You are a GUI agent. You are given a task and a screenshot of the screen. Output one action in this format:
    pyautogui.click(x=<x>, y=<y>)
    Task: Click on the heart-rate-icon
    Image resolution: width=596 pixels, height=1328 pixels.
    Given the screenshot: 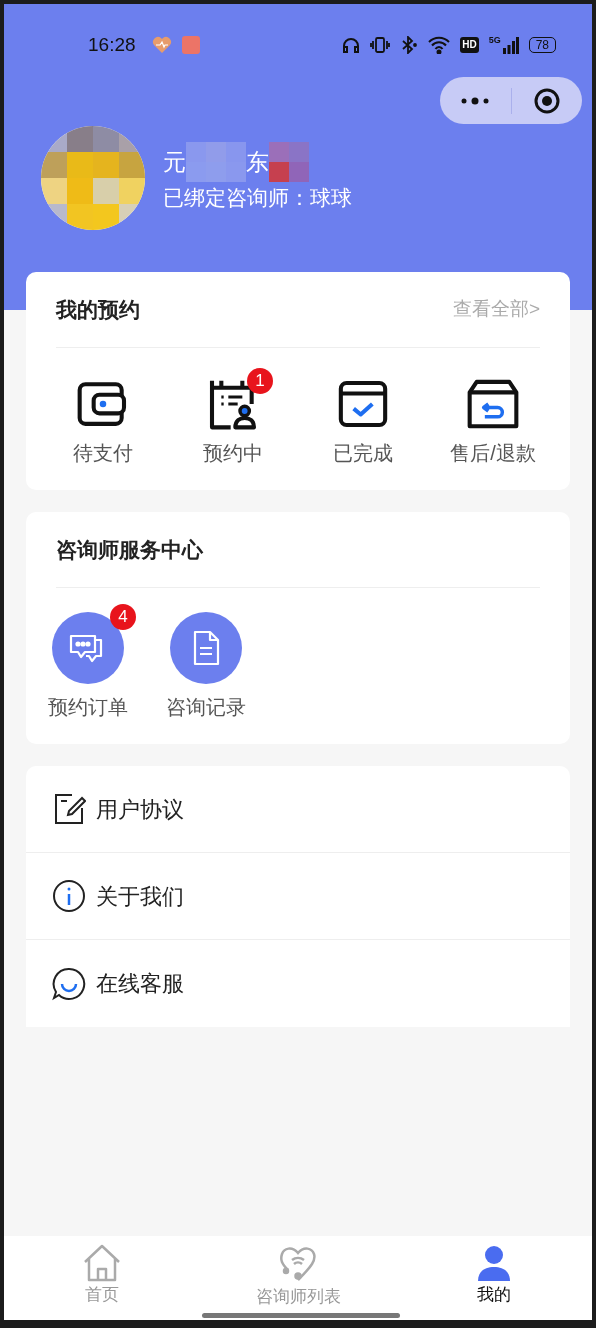 What is the action you would take?
    pyautogui.click(x=161, y=45)
    